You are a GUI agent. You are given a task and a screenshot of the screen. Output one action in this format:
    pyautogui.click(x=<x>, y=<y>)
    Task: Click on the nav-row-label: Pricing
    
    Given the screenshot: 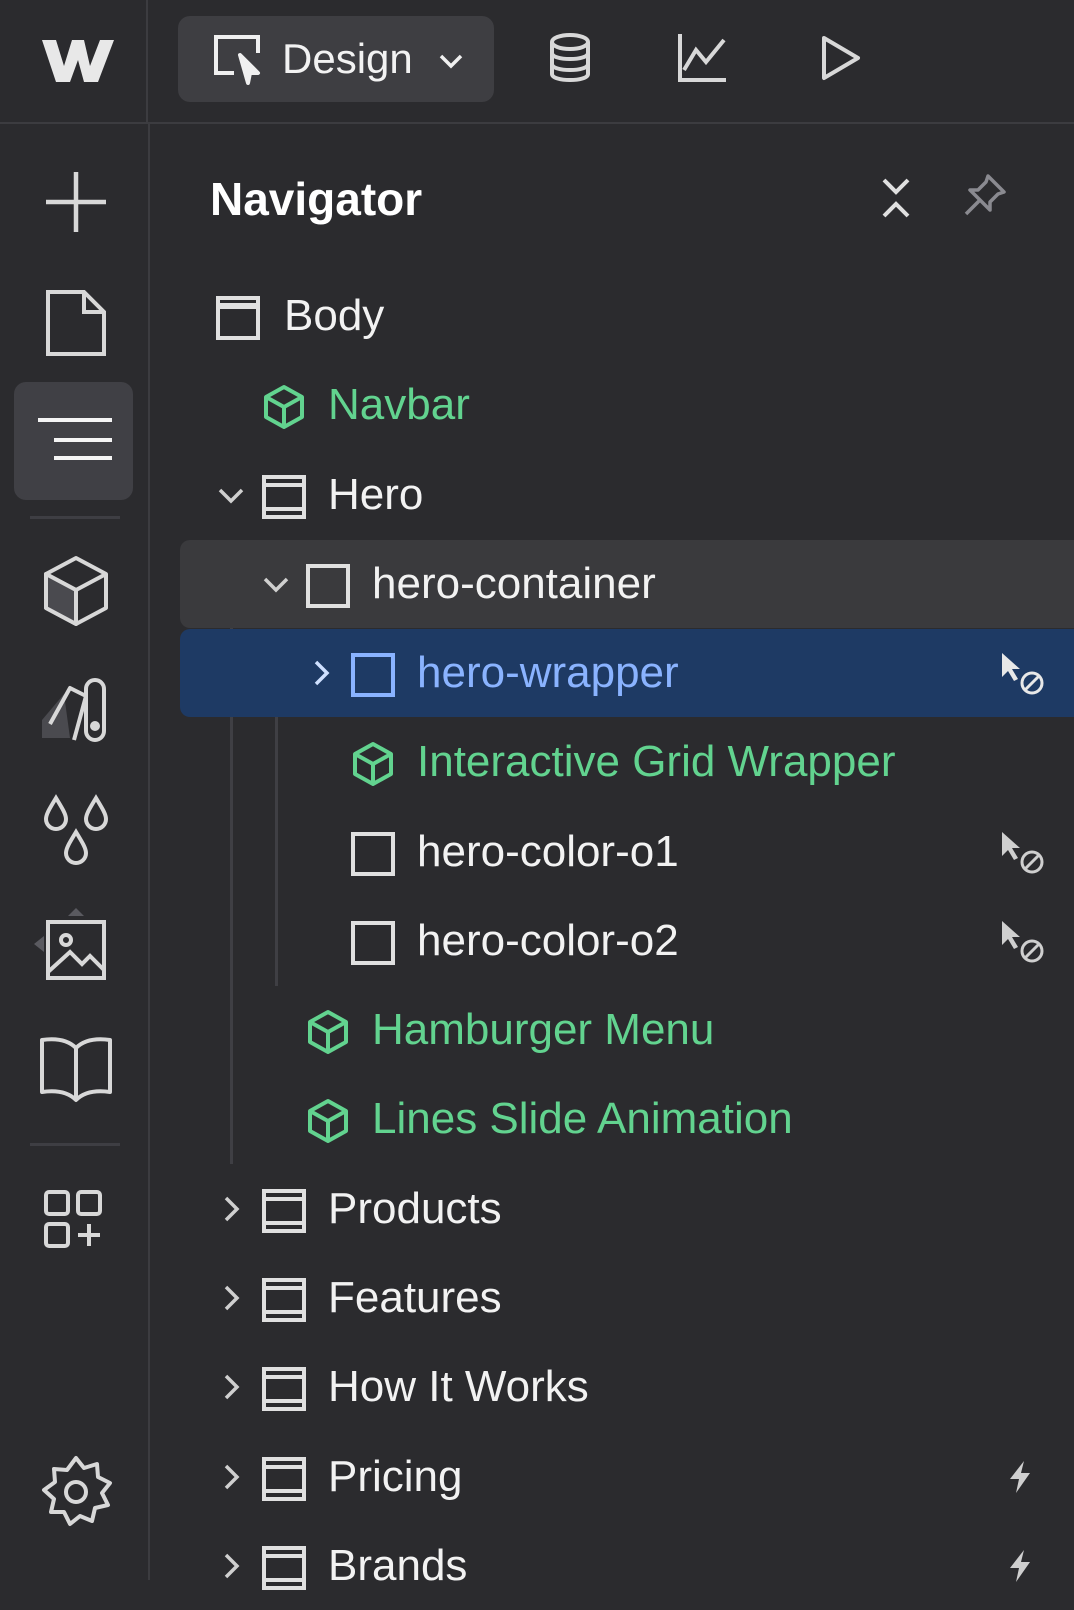 What is the action you would take?
    pyautogui.click(x=395, y=1476)
    